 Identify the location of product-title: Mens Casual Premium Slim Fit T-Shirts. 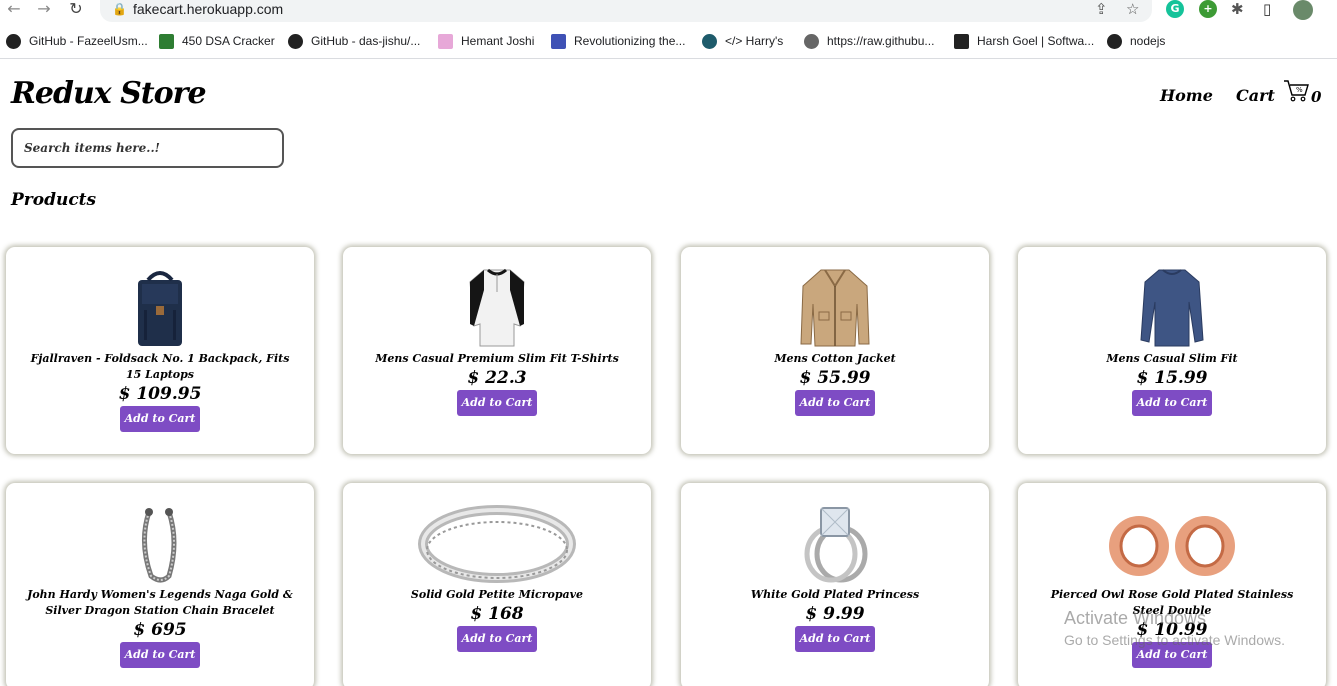
(497, 358).